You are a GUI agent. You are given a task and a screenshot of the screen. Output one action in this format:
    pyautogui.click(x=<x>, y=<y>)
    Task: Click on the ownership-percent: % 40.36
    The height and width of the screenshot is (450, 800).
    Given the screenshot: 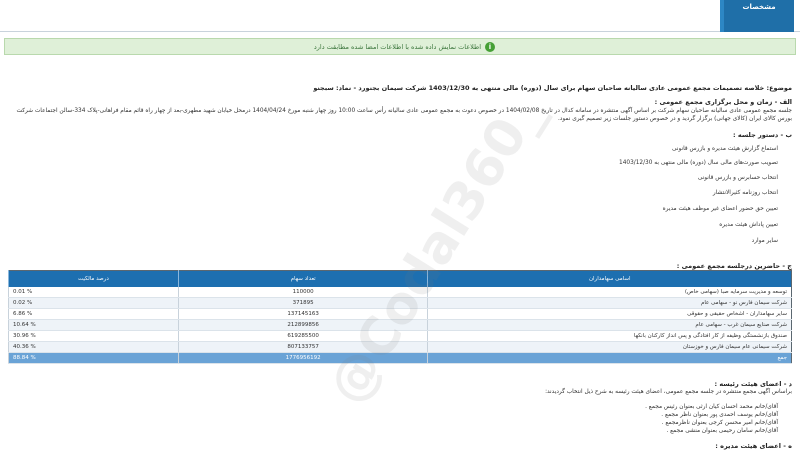 What is the action you would take?
    pyautogui.click(x=93, y=347)
    